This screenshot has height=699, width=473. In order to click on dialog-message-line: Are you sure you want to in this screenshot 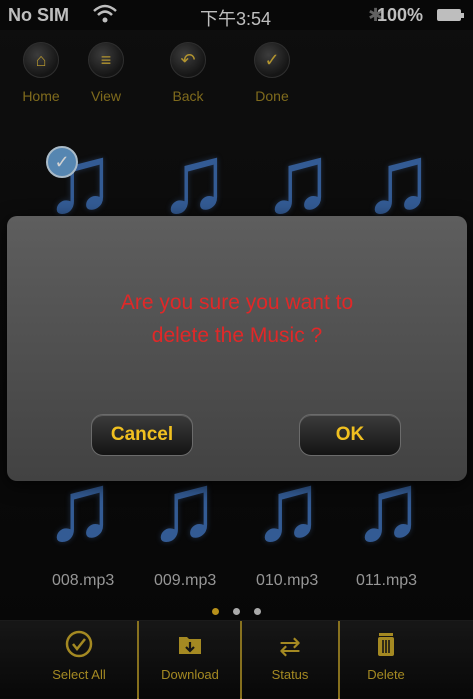, I will do `click(237, 302)`.